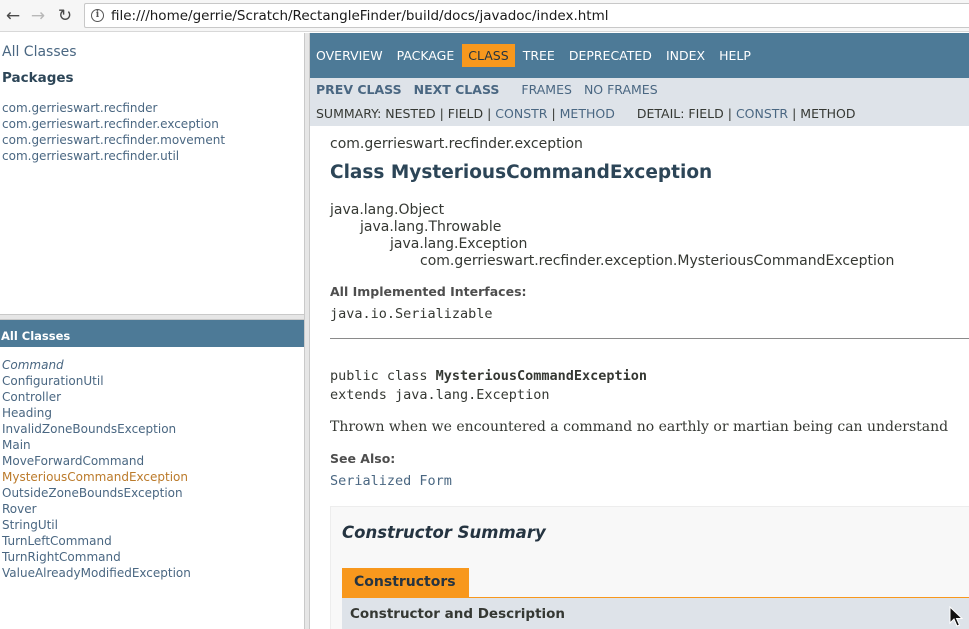 Image resolution: width=969 pixels, height=629 pixels. I want to click on nav-class-active: Class, so click(488, 55).